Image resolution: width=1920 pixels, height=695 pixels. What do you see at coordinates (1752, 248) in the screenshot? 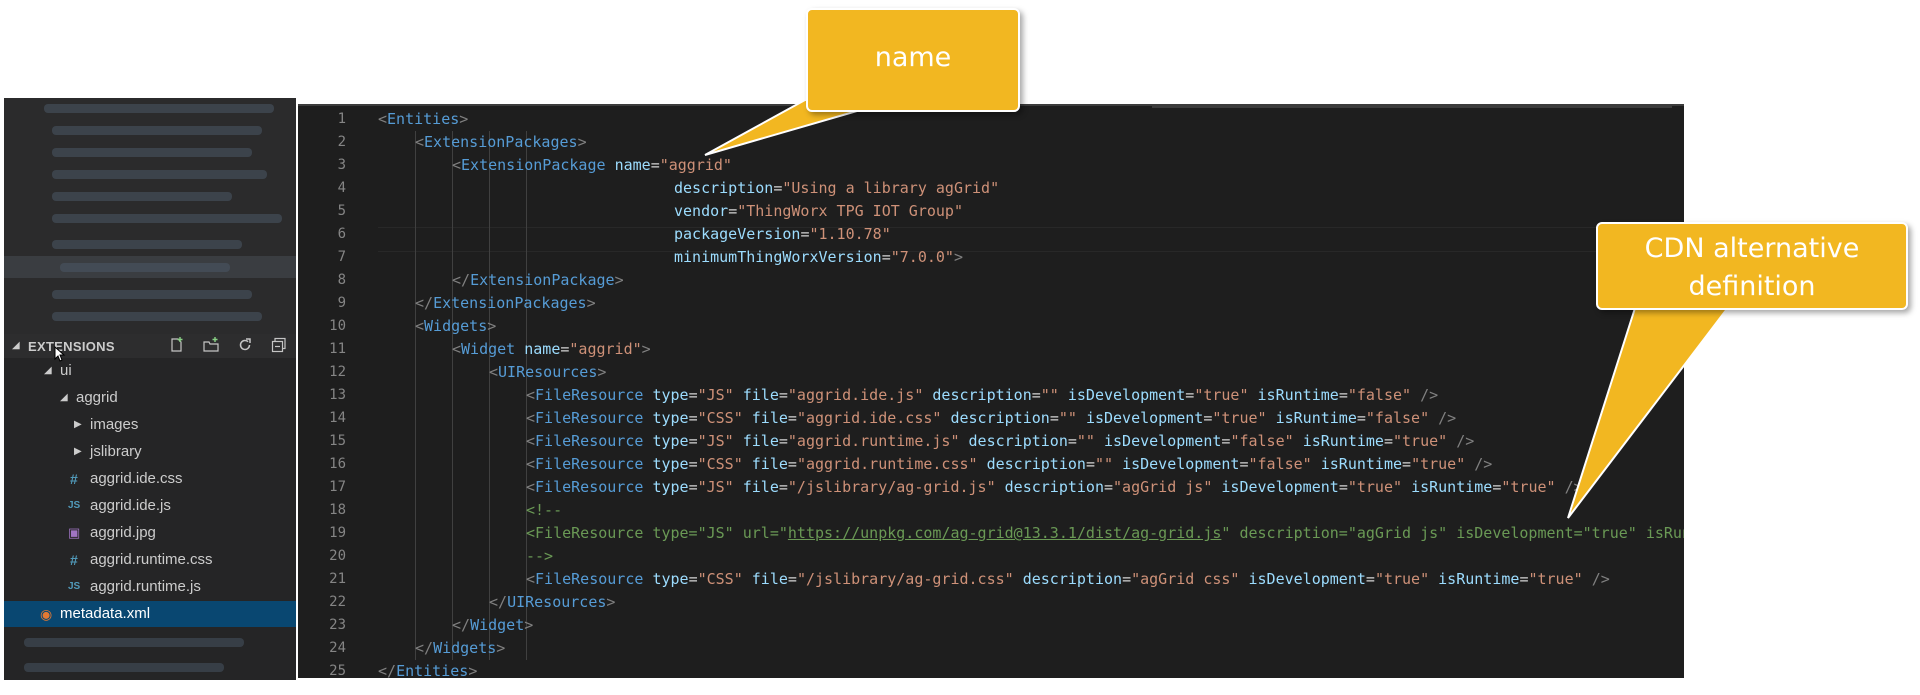
I see `callout-text: CDN alternative` at bounding box center [1752, 248].